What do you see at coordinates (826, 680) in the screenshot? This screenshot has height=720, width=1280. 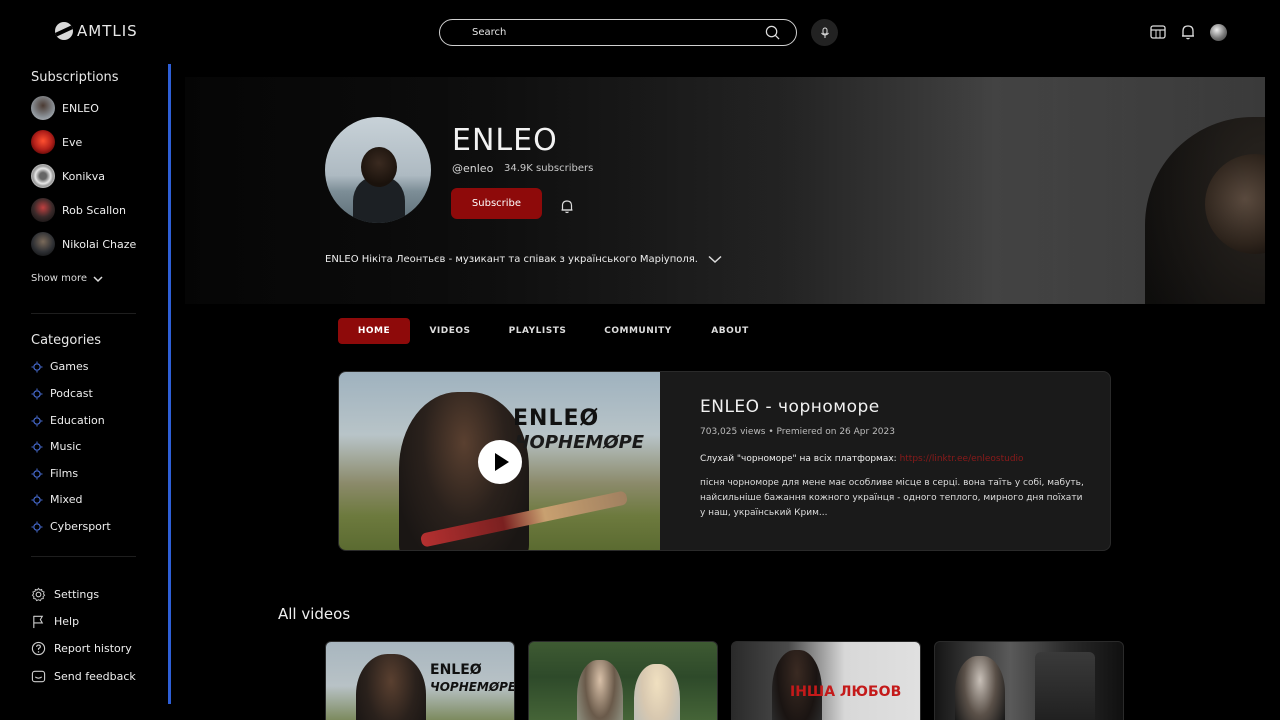 I see `video-thumbnail: ІНША ЛЮБОВ` at bounding box center [826, 680].